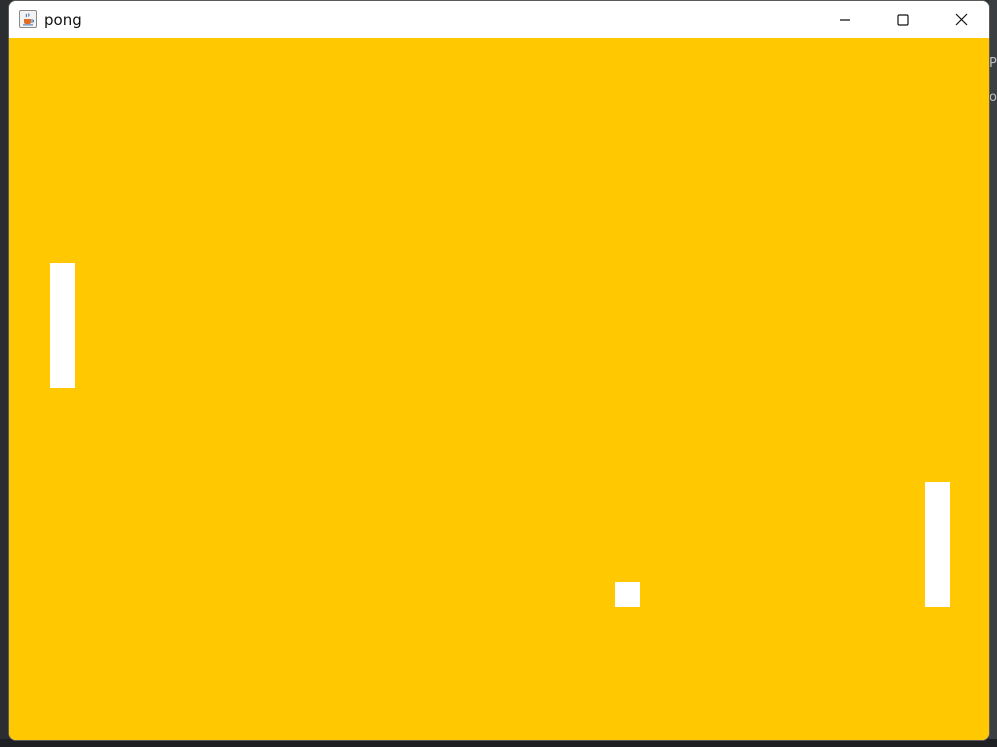 This screenshot has height=747, width=997. I want to click on minimize-icon, so click(845, 19).